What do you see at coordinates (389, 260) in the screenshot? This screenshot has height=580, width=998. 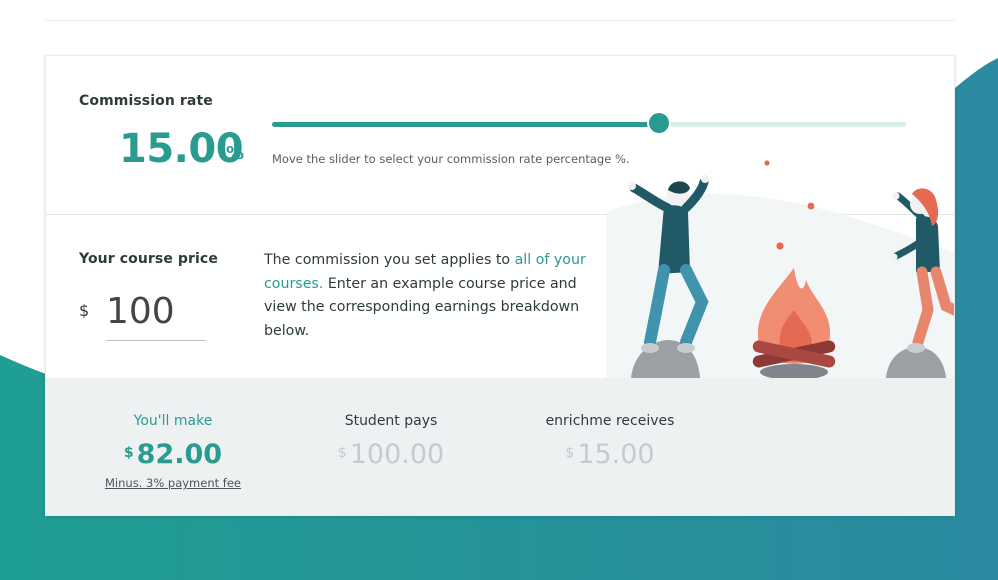 I see `description-text-1: The commission you set applies to` at bounding box center [389, 260].